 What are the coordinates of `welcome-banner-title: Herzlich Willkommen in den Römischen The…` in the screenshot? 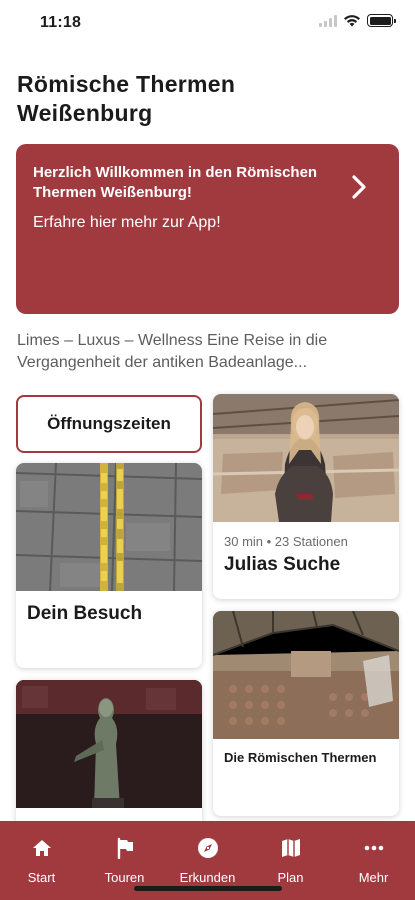 It's located at (175, 182).